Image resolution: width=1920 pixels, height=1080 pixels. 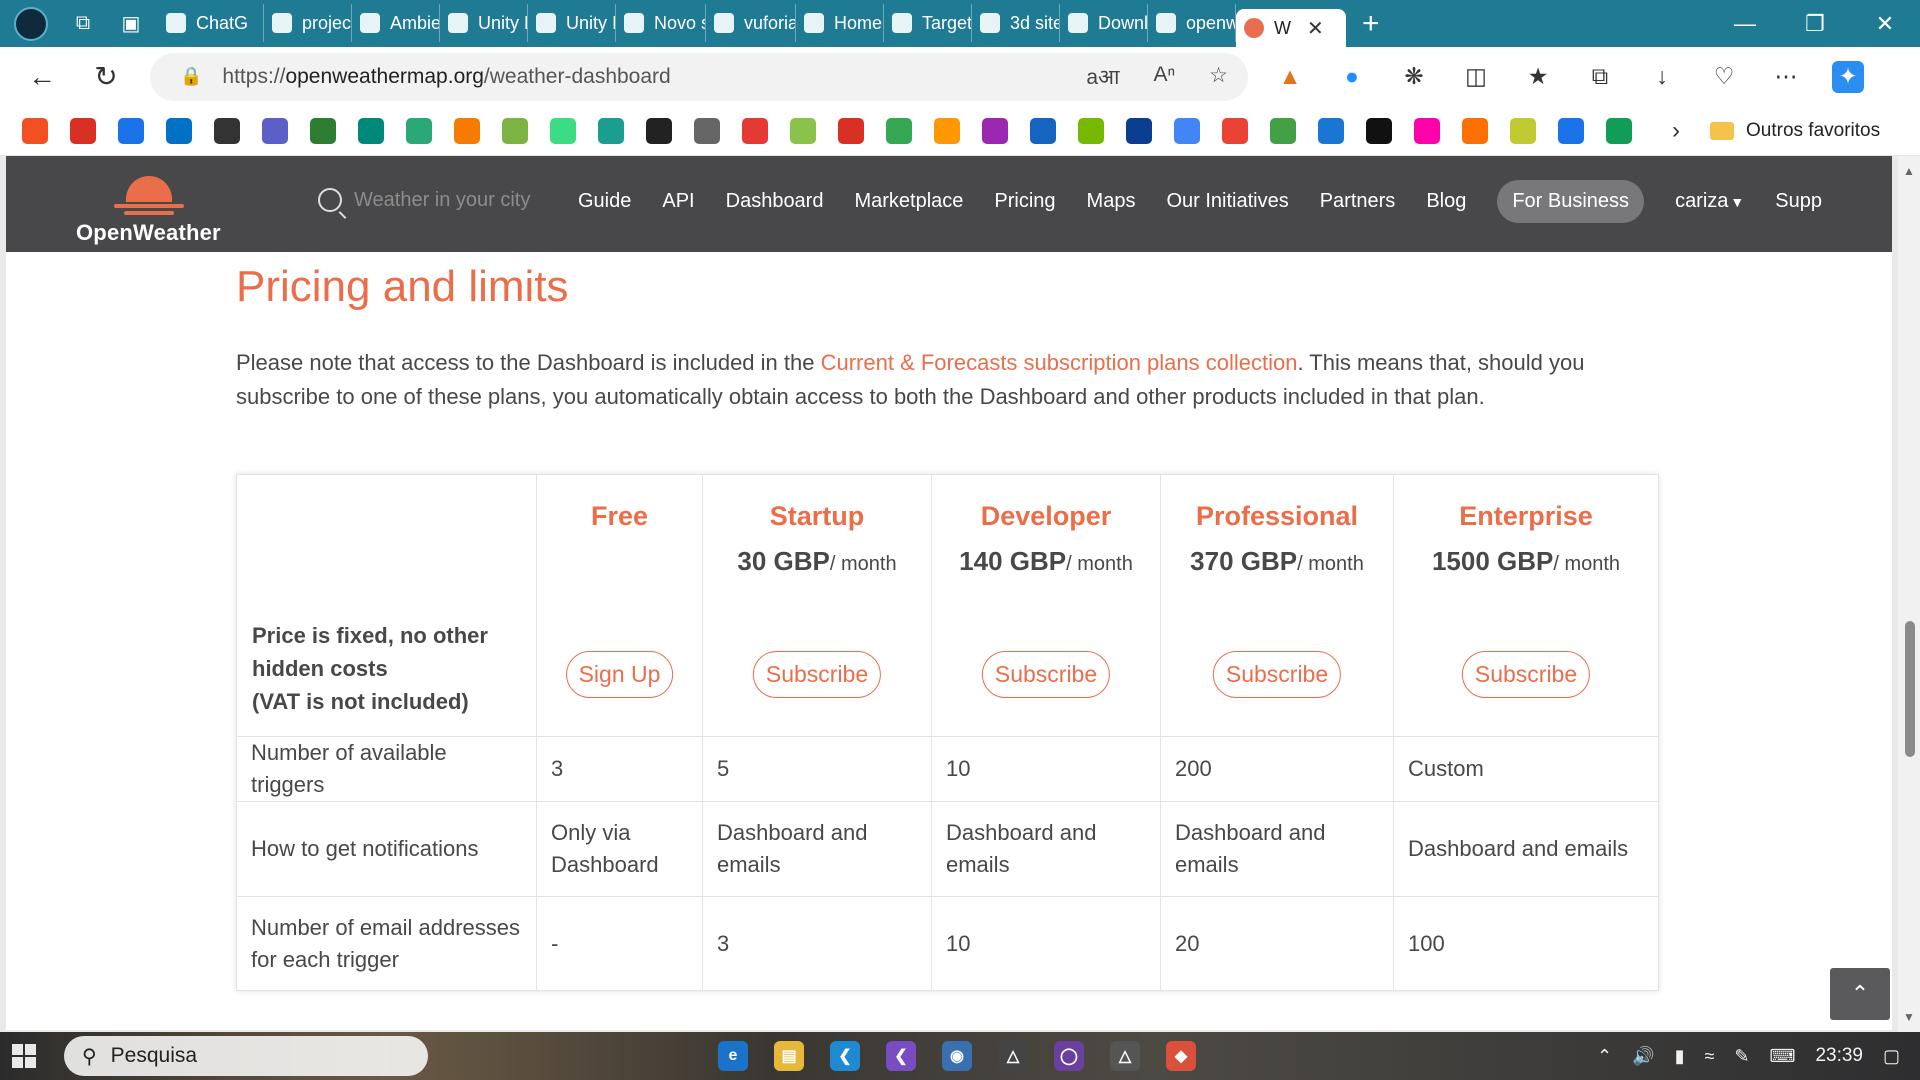 I want to click on back-arrow-icon: ←, so click(x=42, y=77).